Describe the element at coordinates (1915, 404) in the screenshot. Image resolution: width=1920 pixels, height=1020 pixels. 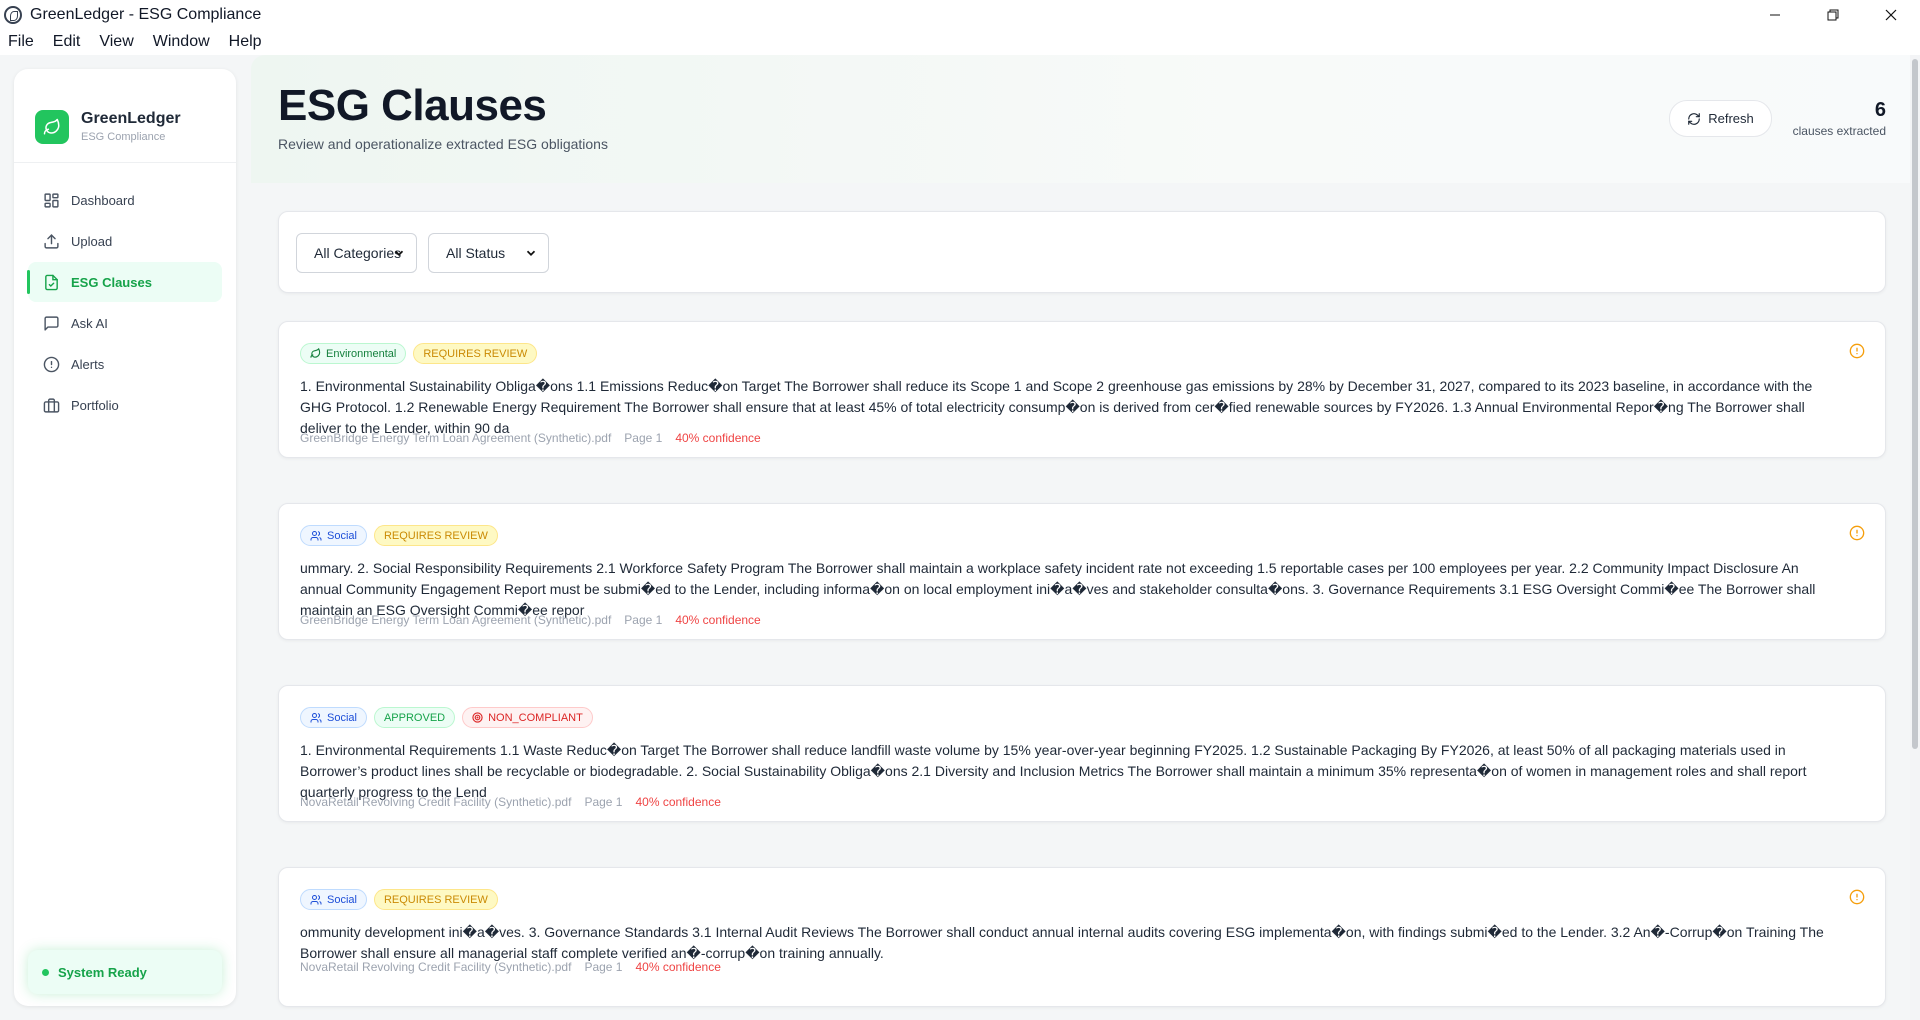
I see `scrollbar-thumb` at that location.